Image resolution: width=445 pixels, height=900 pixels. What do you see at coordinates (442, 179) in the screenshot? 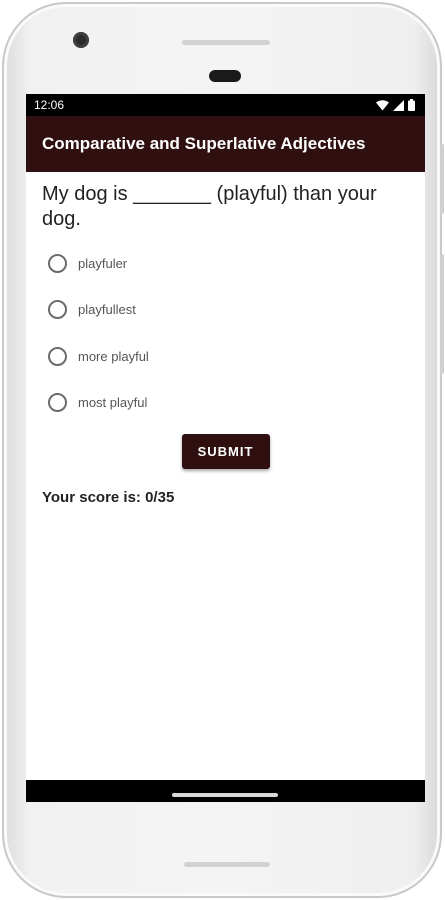
I see `power-button` at bounding box center [442, 179].